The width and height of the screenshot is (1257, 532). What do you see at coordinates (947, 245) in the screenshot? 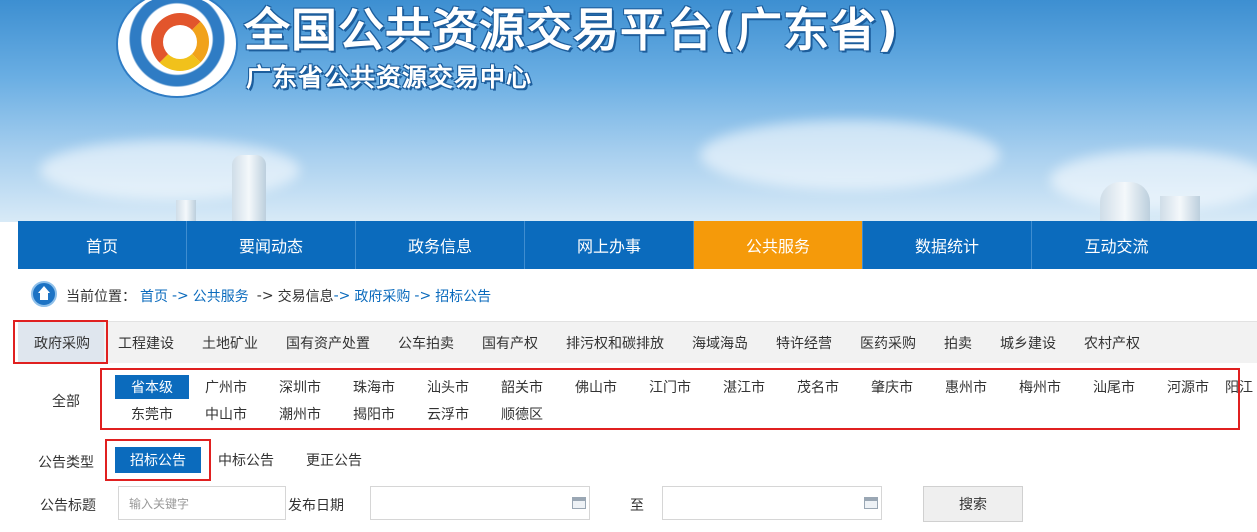
I see `nav-item-statistics: 数据统计` at bounding box center [947, 245].